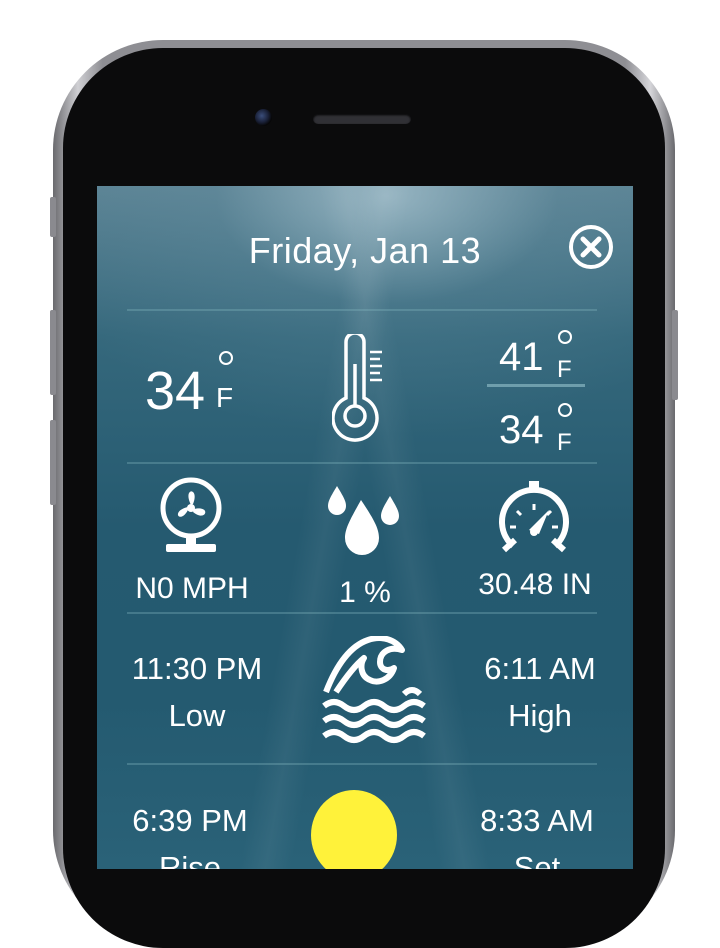  Describe the element at coordinates (263, 117) in the screenshot. I see `front-camera` at that location.